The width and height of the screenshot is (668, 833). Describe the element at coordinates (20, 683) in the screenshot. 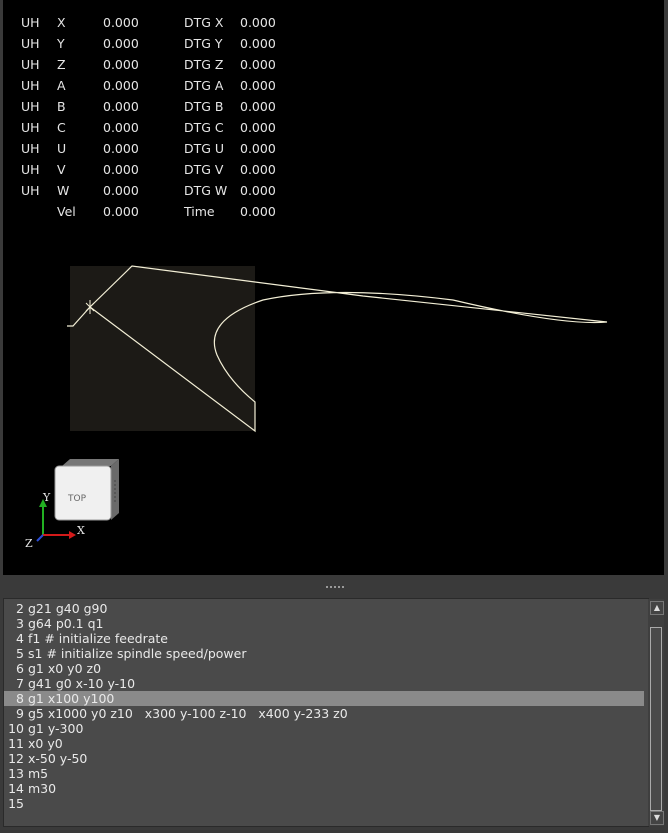

I see `gcode-line-number: 7` at that location.